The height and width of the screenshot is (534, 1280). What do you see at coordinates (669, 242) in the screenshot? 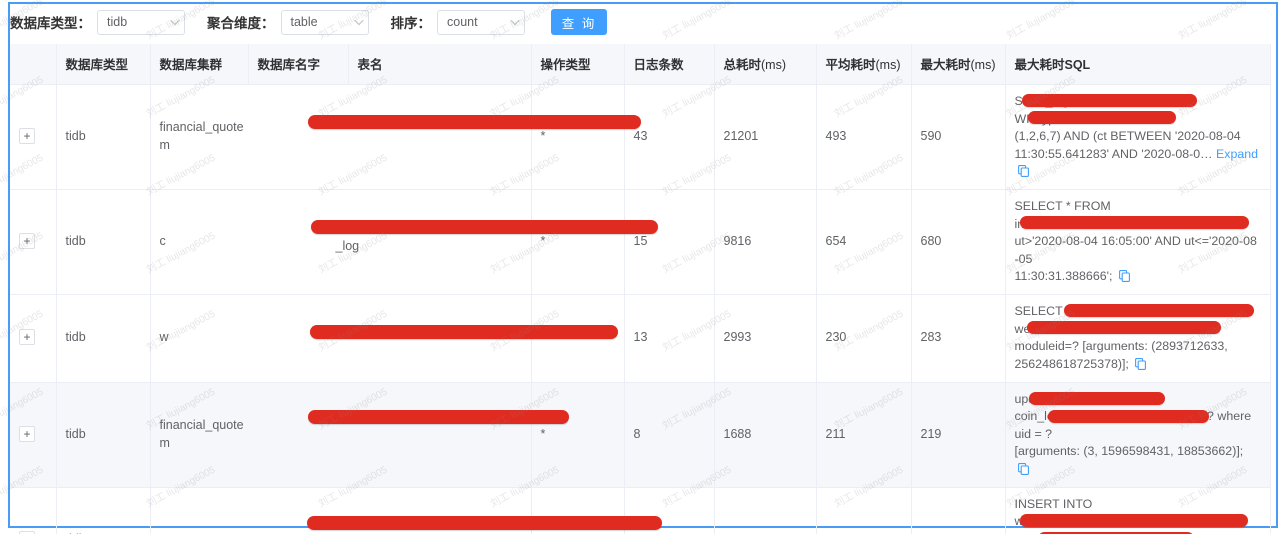
I see `cell-log-count: 15` at bounding box center [669, 242].